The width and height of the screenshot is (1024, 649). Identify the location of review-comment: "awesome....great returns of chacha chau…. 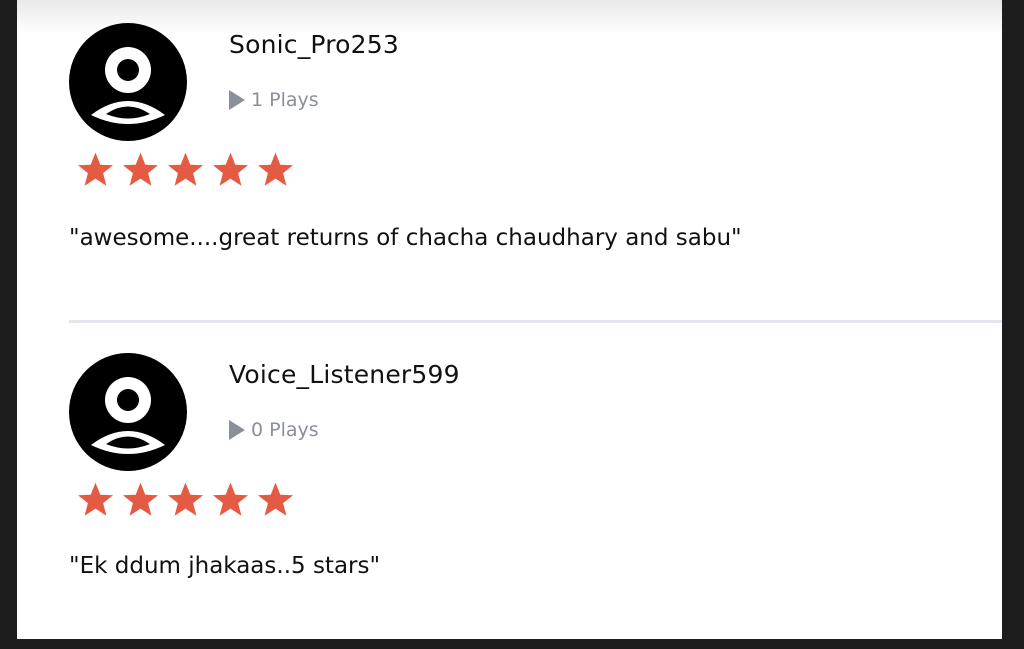
(405, 238).